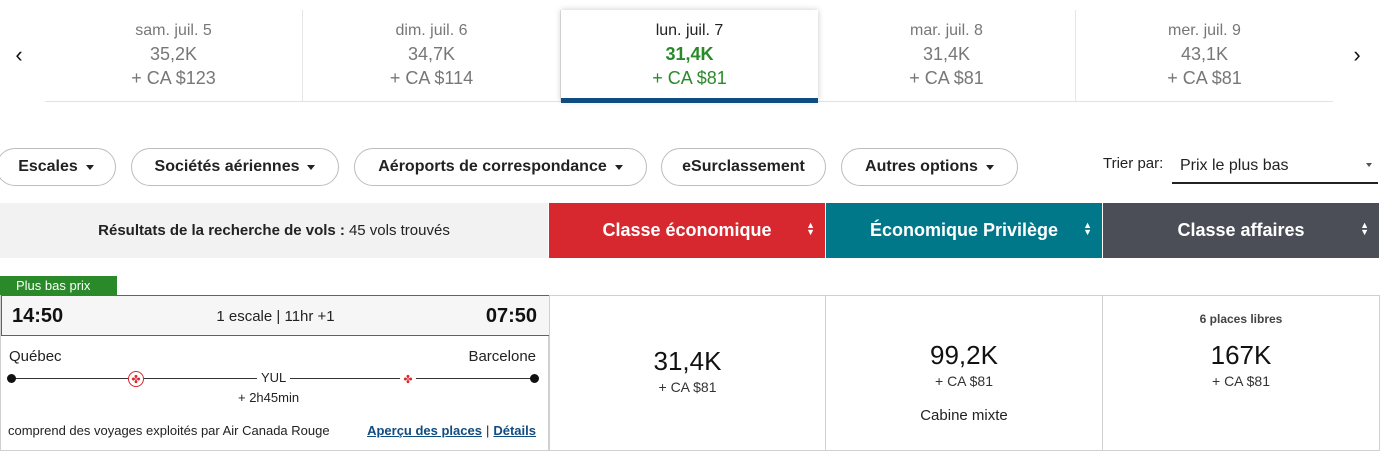 Image resolution: width=1384 pixels, height=459 pixels. What do you see at coordinates (921, 166) in the screenshot?
I see `more-options-filter-label: Autres options` at bounding box center [921, 166].